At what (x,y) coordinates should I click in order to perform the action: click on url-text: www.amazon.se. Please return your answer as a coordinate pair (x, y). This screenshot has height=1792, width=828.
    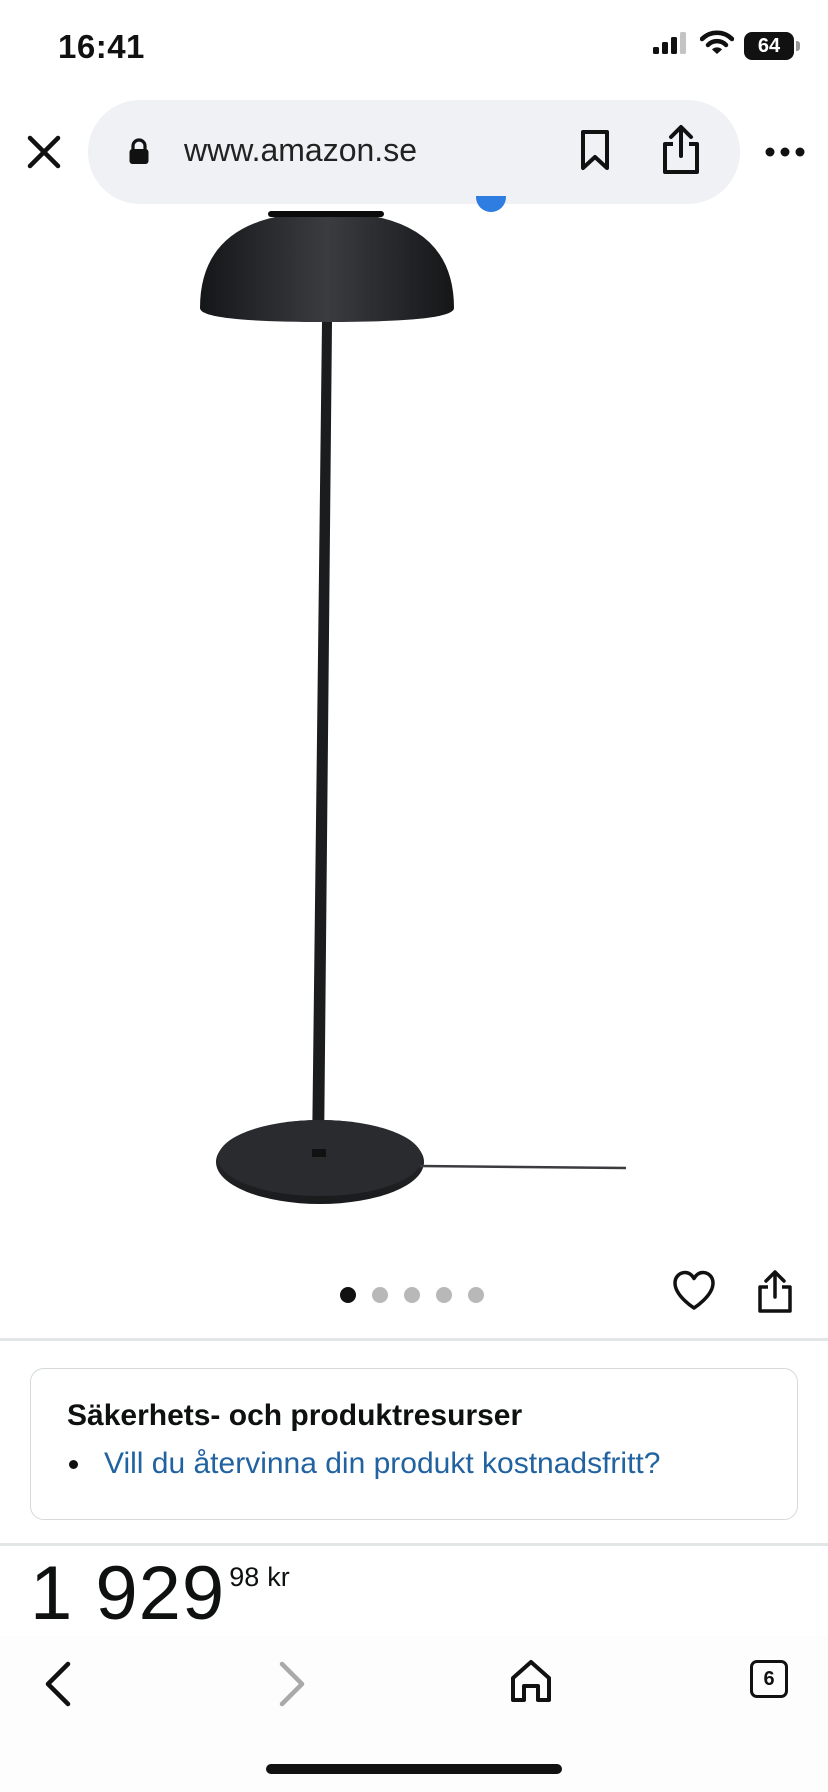
    Looking at the image, I should click on (300, 150).